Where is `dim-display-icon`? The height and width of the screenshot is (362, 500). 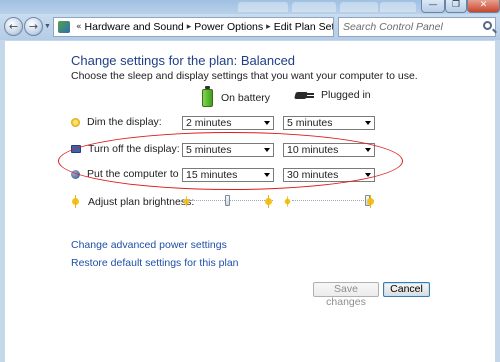
dim-display-icon is located at coordinates (75, 122).